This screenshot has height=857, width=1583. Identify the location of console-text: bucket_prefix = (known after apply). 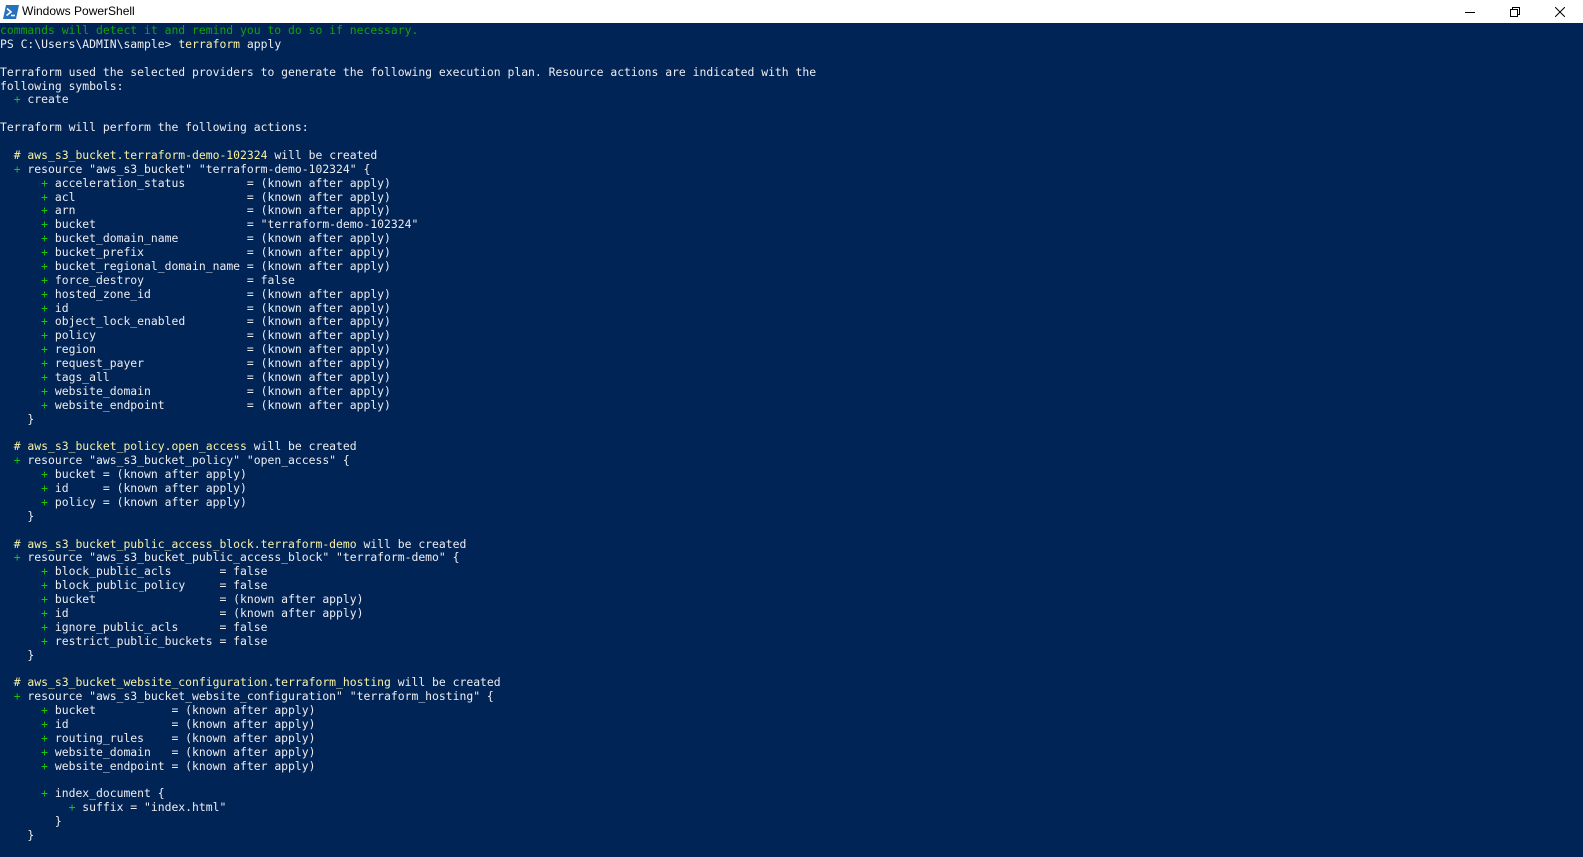
(219, 252).